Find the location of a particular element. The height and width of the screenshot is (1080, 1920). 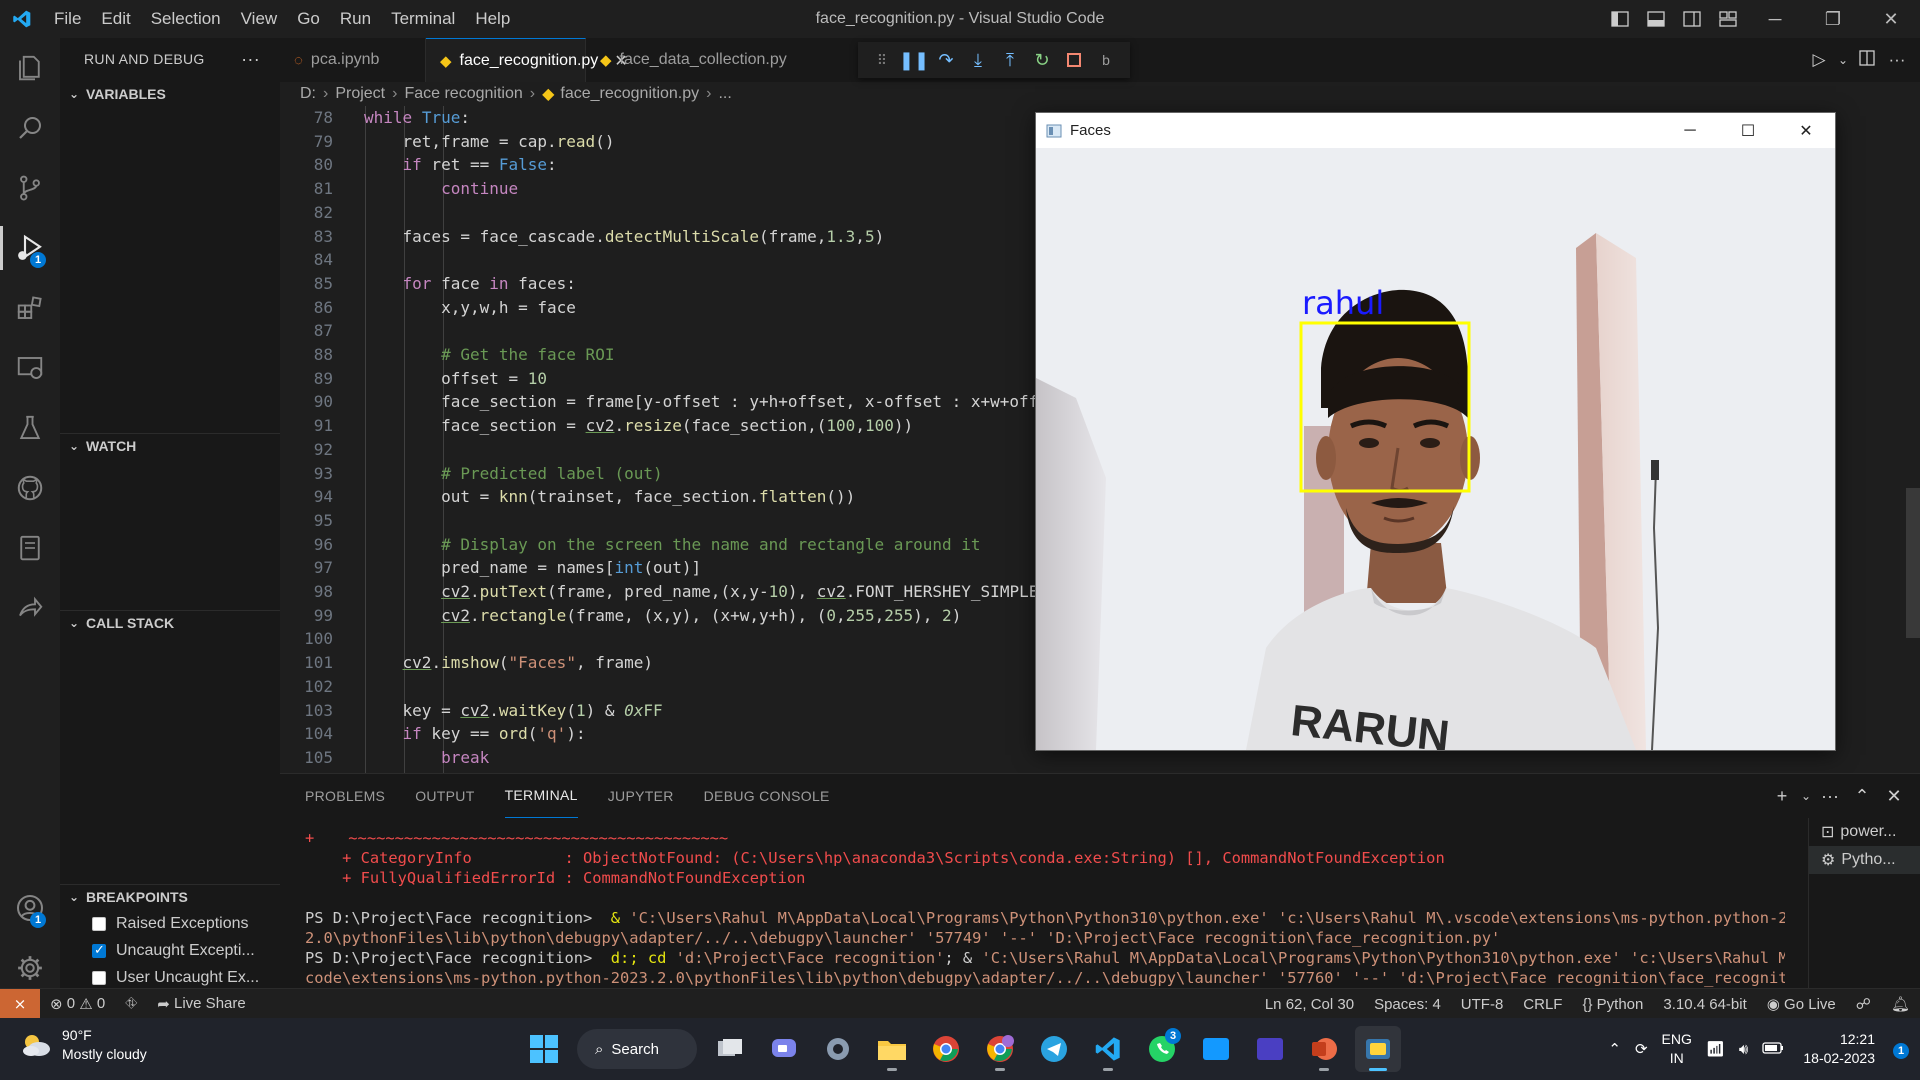

sync-icon: ⟳ is located at coordinates (1641, 1049).